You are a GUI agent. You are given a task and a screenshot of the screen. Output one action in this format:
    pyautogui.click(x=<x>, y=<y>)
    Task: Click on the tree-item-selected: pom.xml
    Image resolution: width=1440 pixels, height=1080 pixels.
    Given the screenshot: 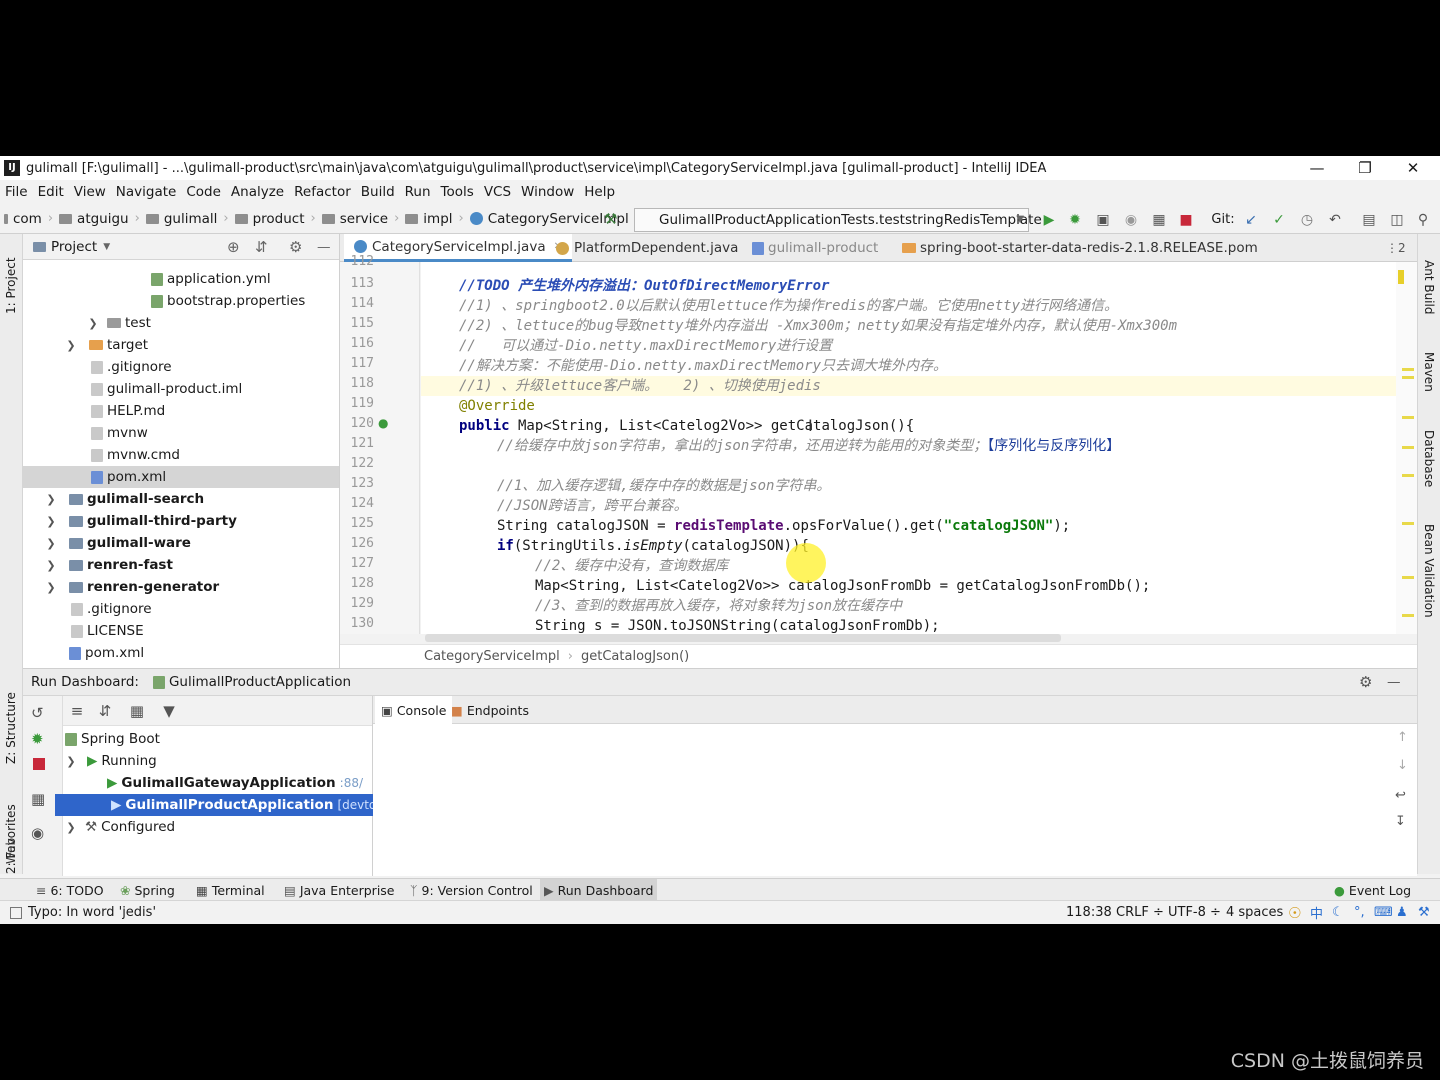 What is the action you would take?
    pyautogui.click(x=181, y=477)
    